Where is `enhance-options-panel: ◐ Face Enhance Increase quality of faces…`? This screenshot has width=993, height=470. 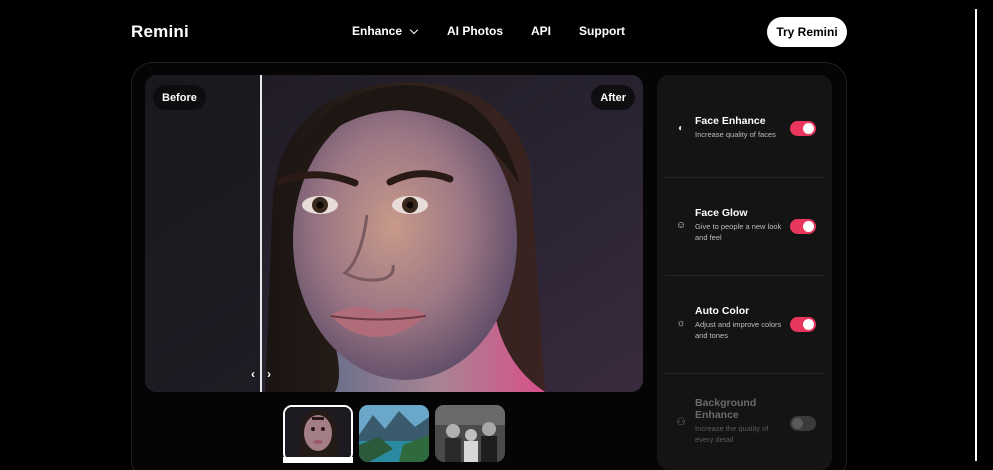
enhance-options-panel: ◐ Face Enhance Increase quality of faces… is located at coordinates (744, 272).